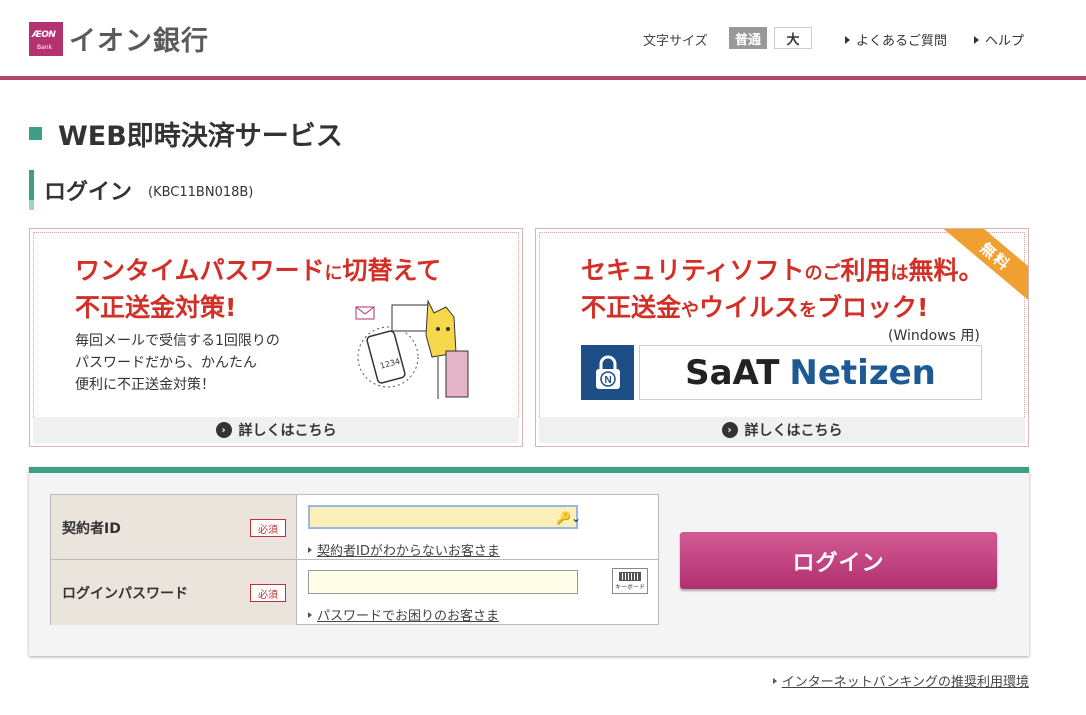 The width and height of the screenshot is (1086, 715). I want to click on shield-lock-icon: N, so click(607, 372).